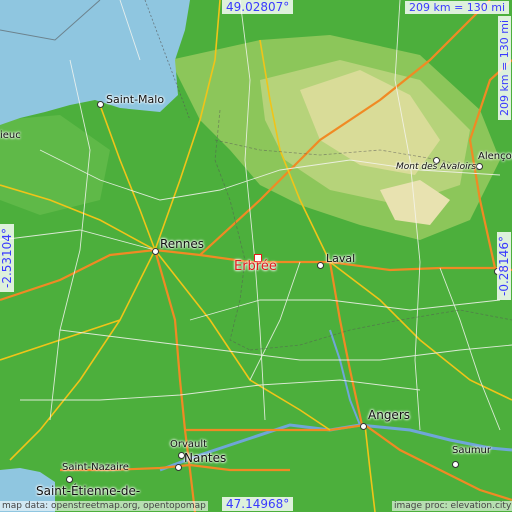 The image size is (512, 512). Describe the element at coordinates (135, 99) in the screenshot. I see `city-label-saint-malo: Saint-Malo` at that location.